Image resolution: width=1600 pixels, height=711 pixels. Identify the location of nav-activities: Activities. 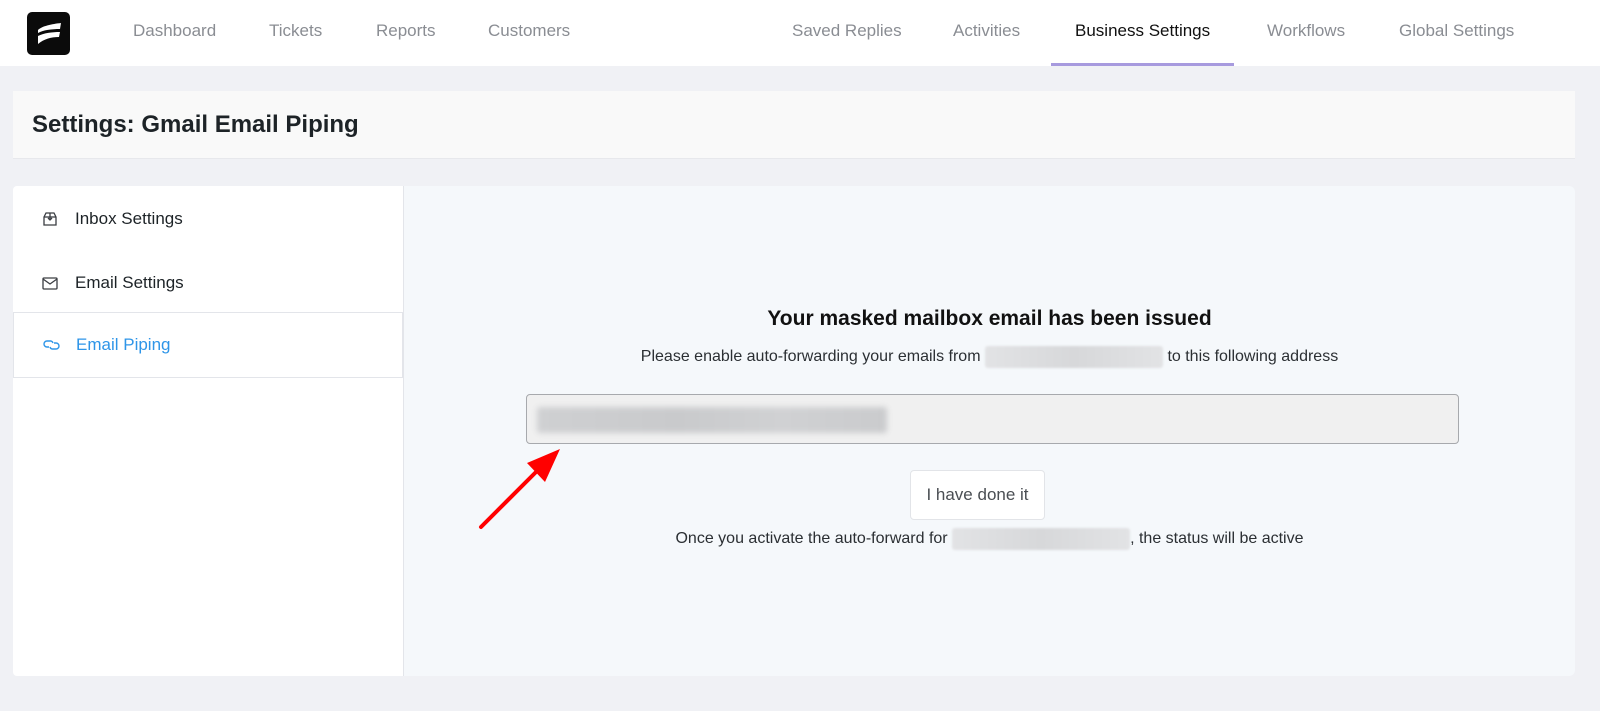
(986, 33).